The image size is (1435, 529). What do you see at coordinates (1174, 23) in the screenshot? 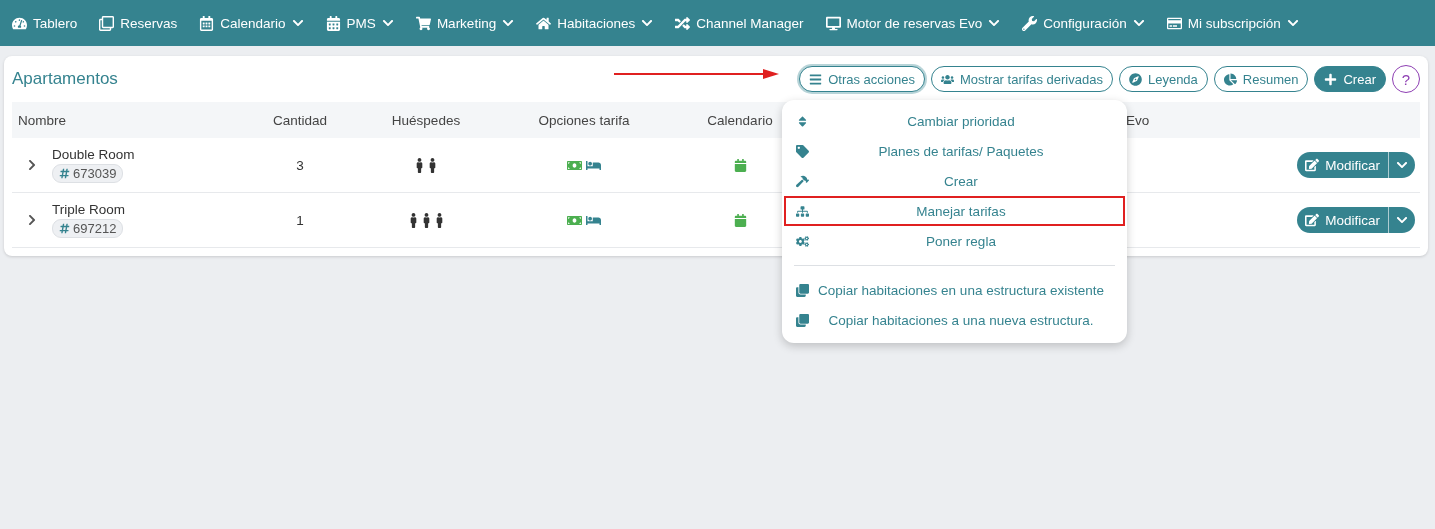
I see `credit-card-icon` at bounding box center [1174, 23].